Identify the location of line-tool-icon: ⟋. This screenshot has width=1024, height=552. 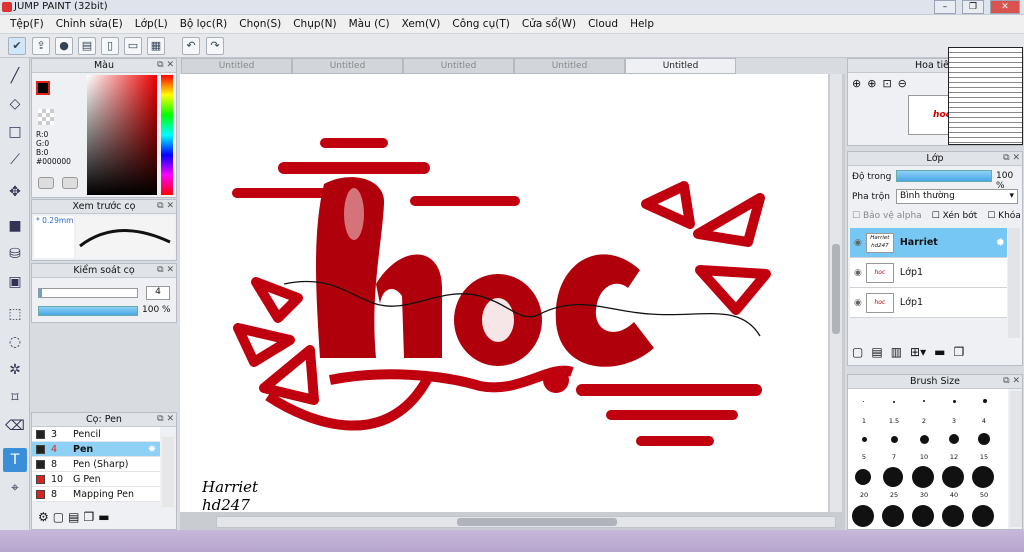
(15, 160).